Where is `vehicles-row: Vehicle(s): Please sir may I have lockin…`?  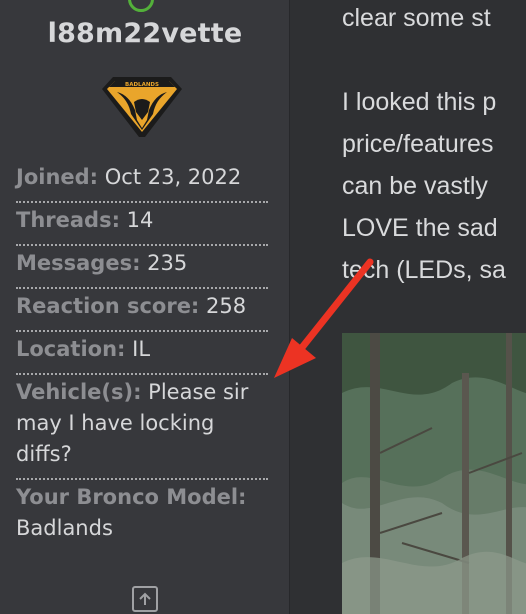
vehicles-row: Vehicle(s): Please sir may I have lockin… is located at coordinates (142, 427).